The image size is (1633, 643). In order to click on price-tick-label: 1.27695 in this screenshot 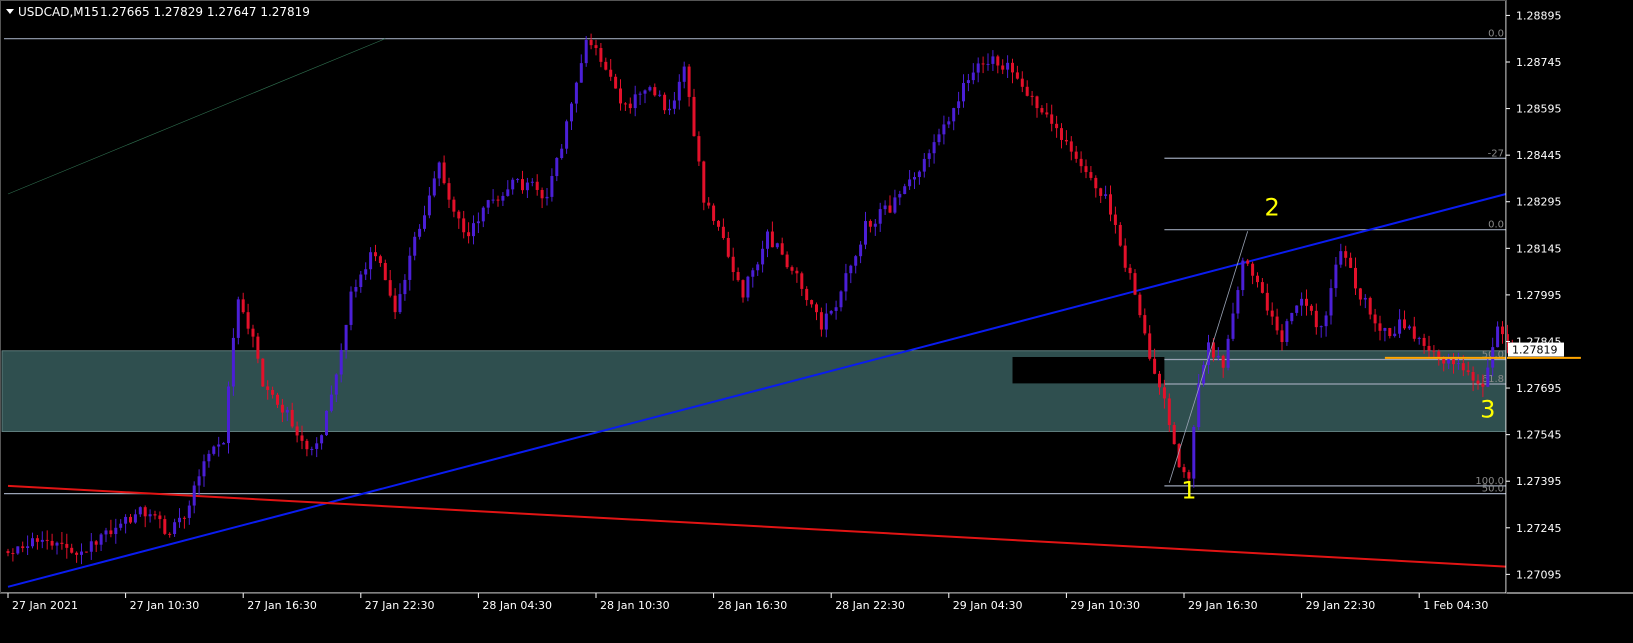, I will do `click(1539, 388)`.